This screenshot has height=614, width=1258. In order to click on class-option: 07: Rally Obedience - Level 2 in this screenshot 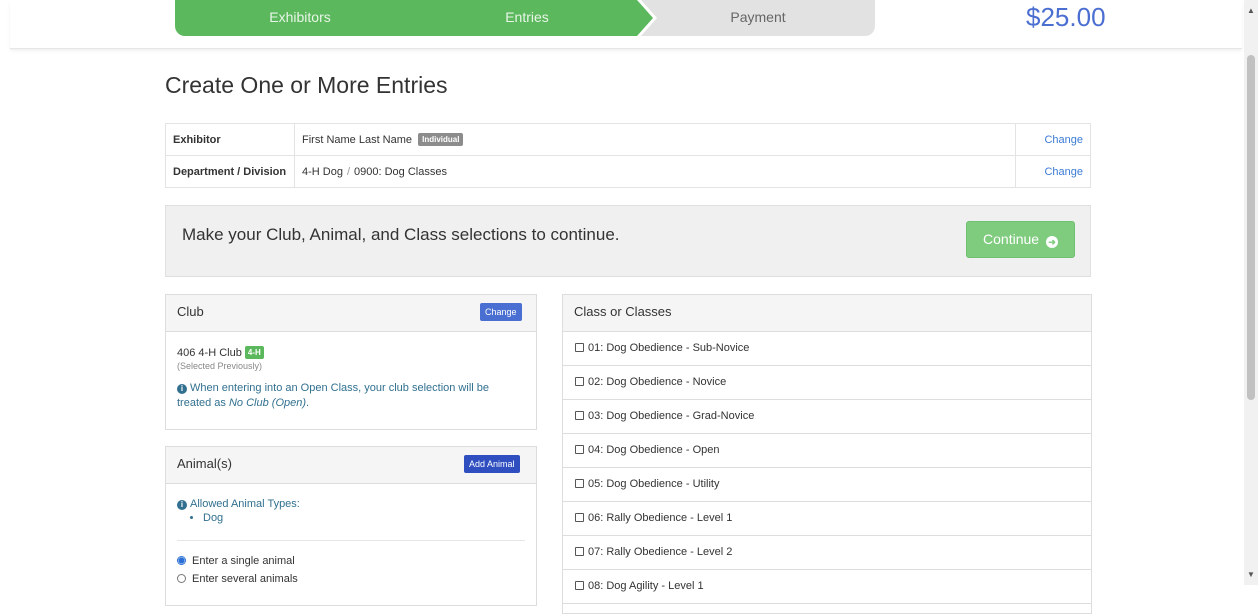, I will do `click(827, 553)`.